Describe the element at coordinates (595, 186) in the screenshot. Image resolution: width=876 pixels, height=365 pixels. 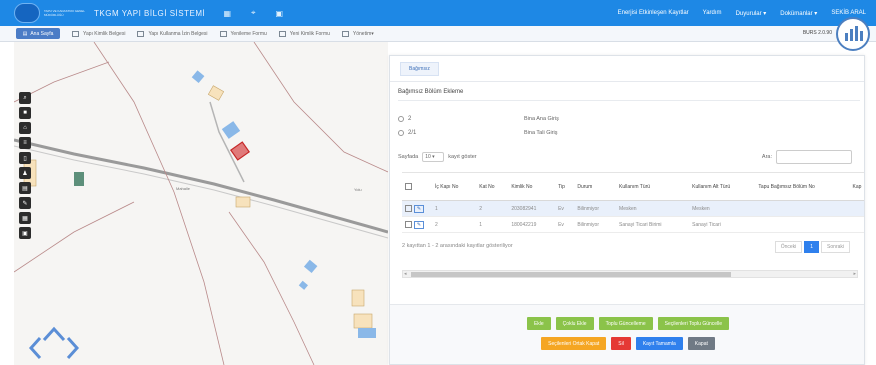
I see `col-durum: Durum` at that location.